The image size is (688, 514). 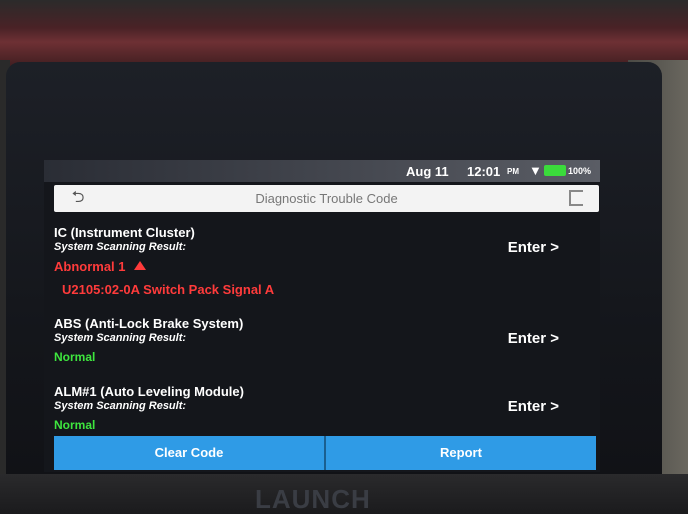 What do you see at coordinates (533, 247) in the screenshot?
I see `enter-button-ic: Enter >` at bounding box center [533, 247].